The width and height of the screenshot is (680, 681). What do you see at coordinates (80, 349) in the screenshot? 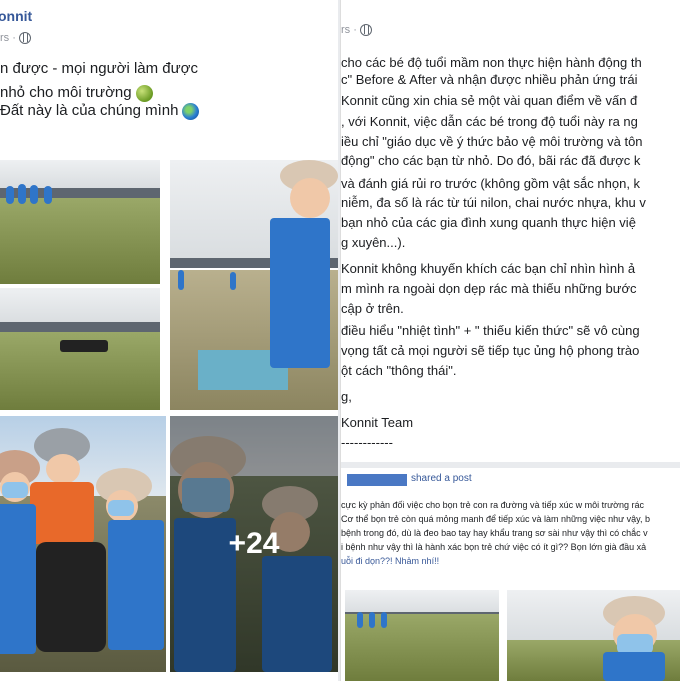
I see `photo-field-car` at bounding box center [80, 349].